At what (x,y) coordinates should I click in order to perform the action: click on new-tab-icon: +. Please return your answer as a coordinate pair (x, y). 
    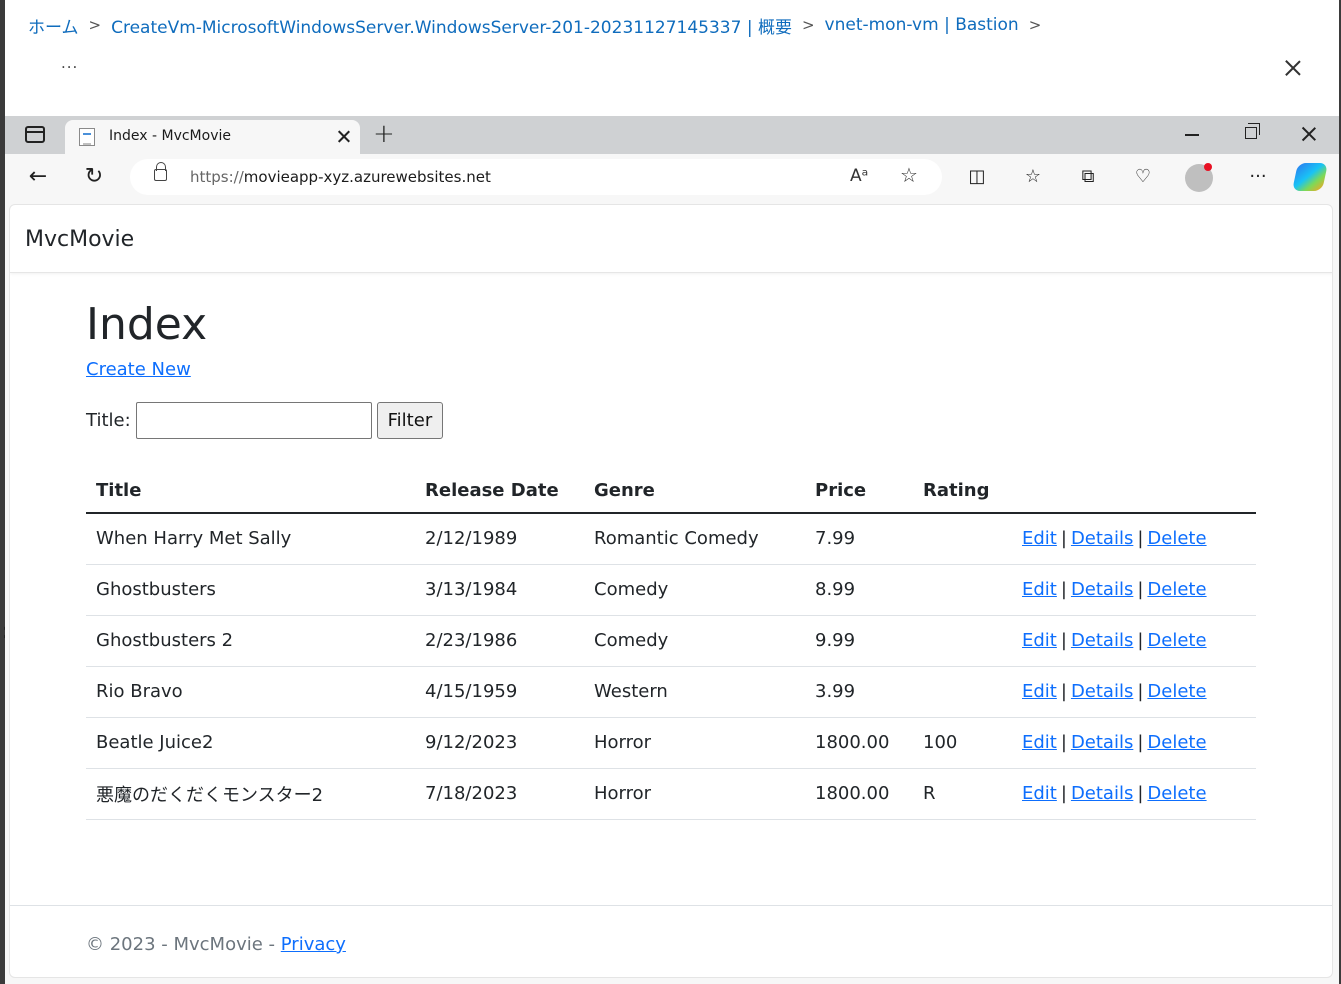
    Looking at the image, I should click on (384, 134).